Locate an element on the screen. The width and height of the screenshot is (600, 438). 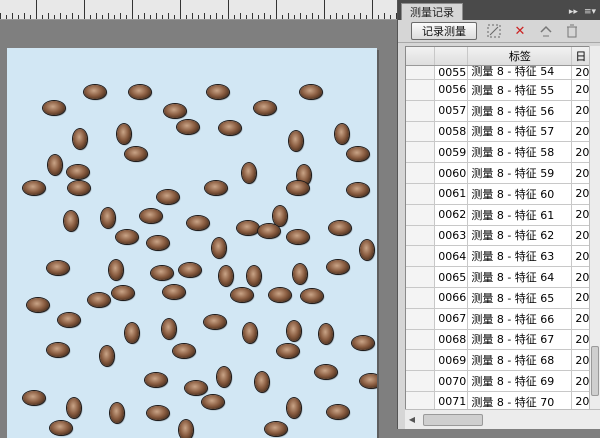
table-row: 0056测量 8 - 特征 552013/8 is located at coordinates (503, 90).